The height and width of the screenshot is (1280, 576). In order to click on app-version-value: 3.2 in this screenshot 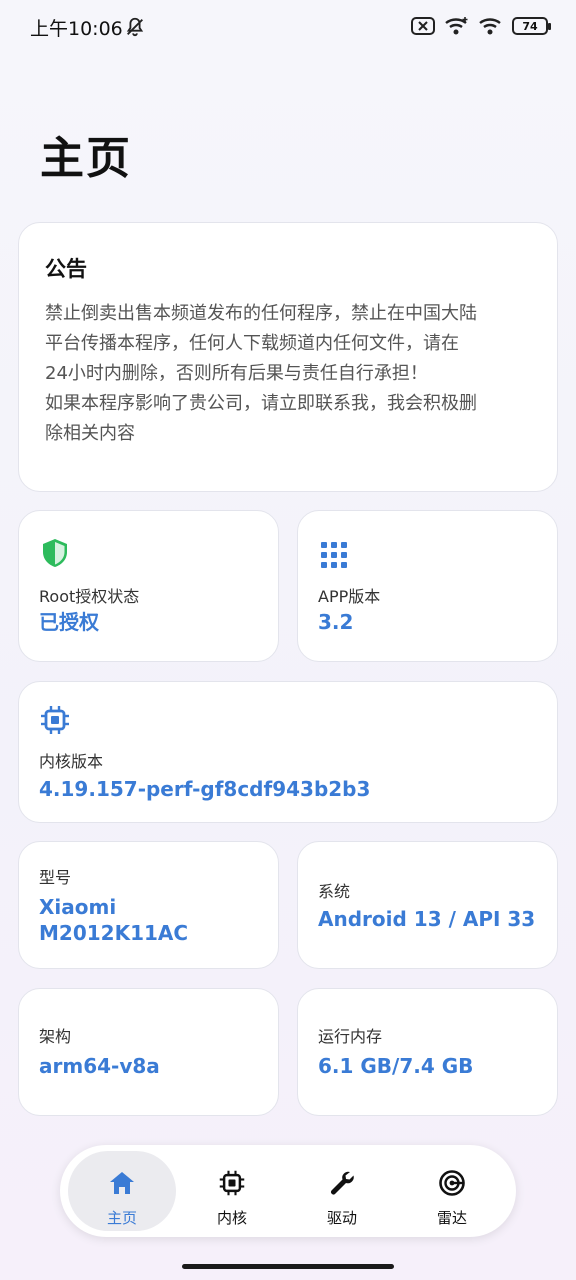, I will do `click(336, 622)`.